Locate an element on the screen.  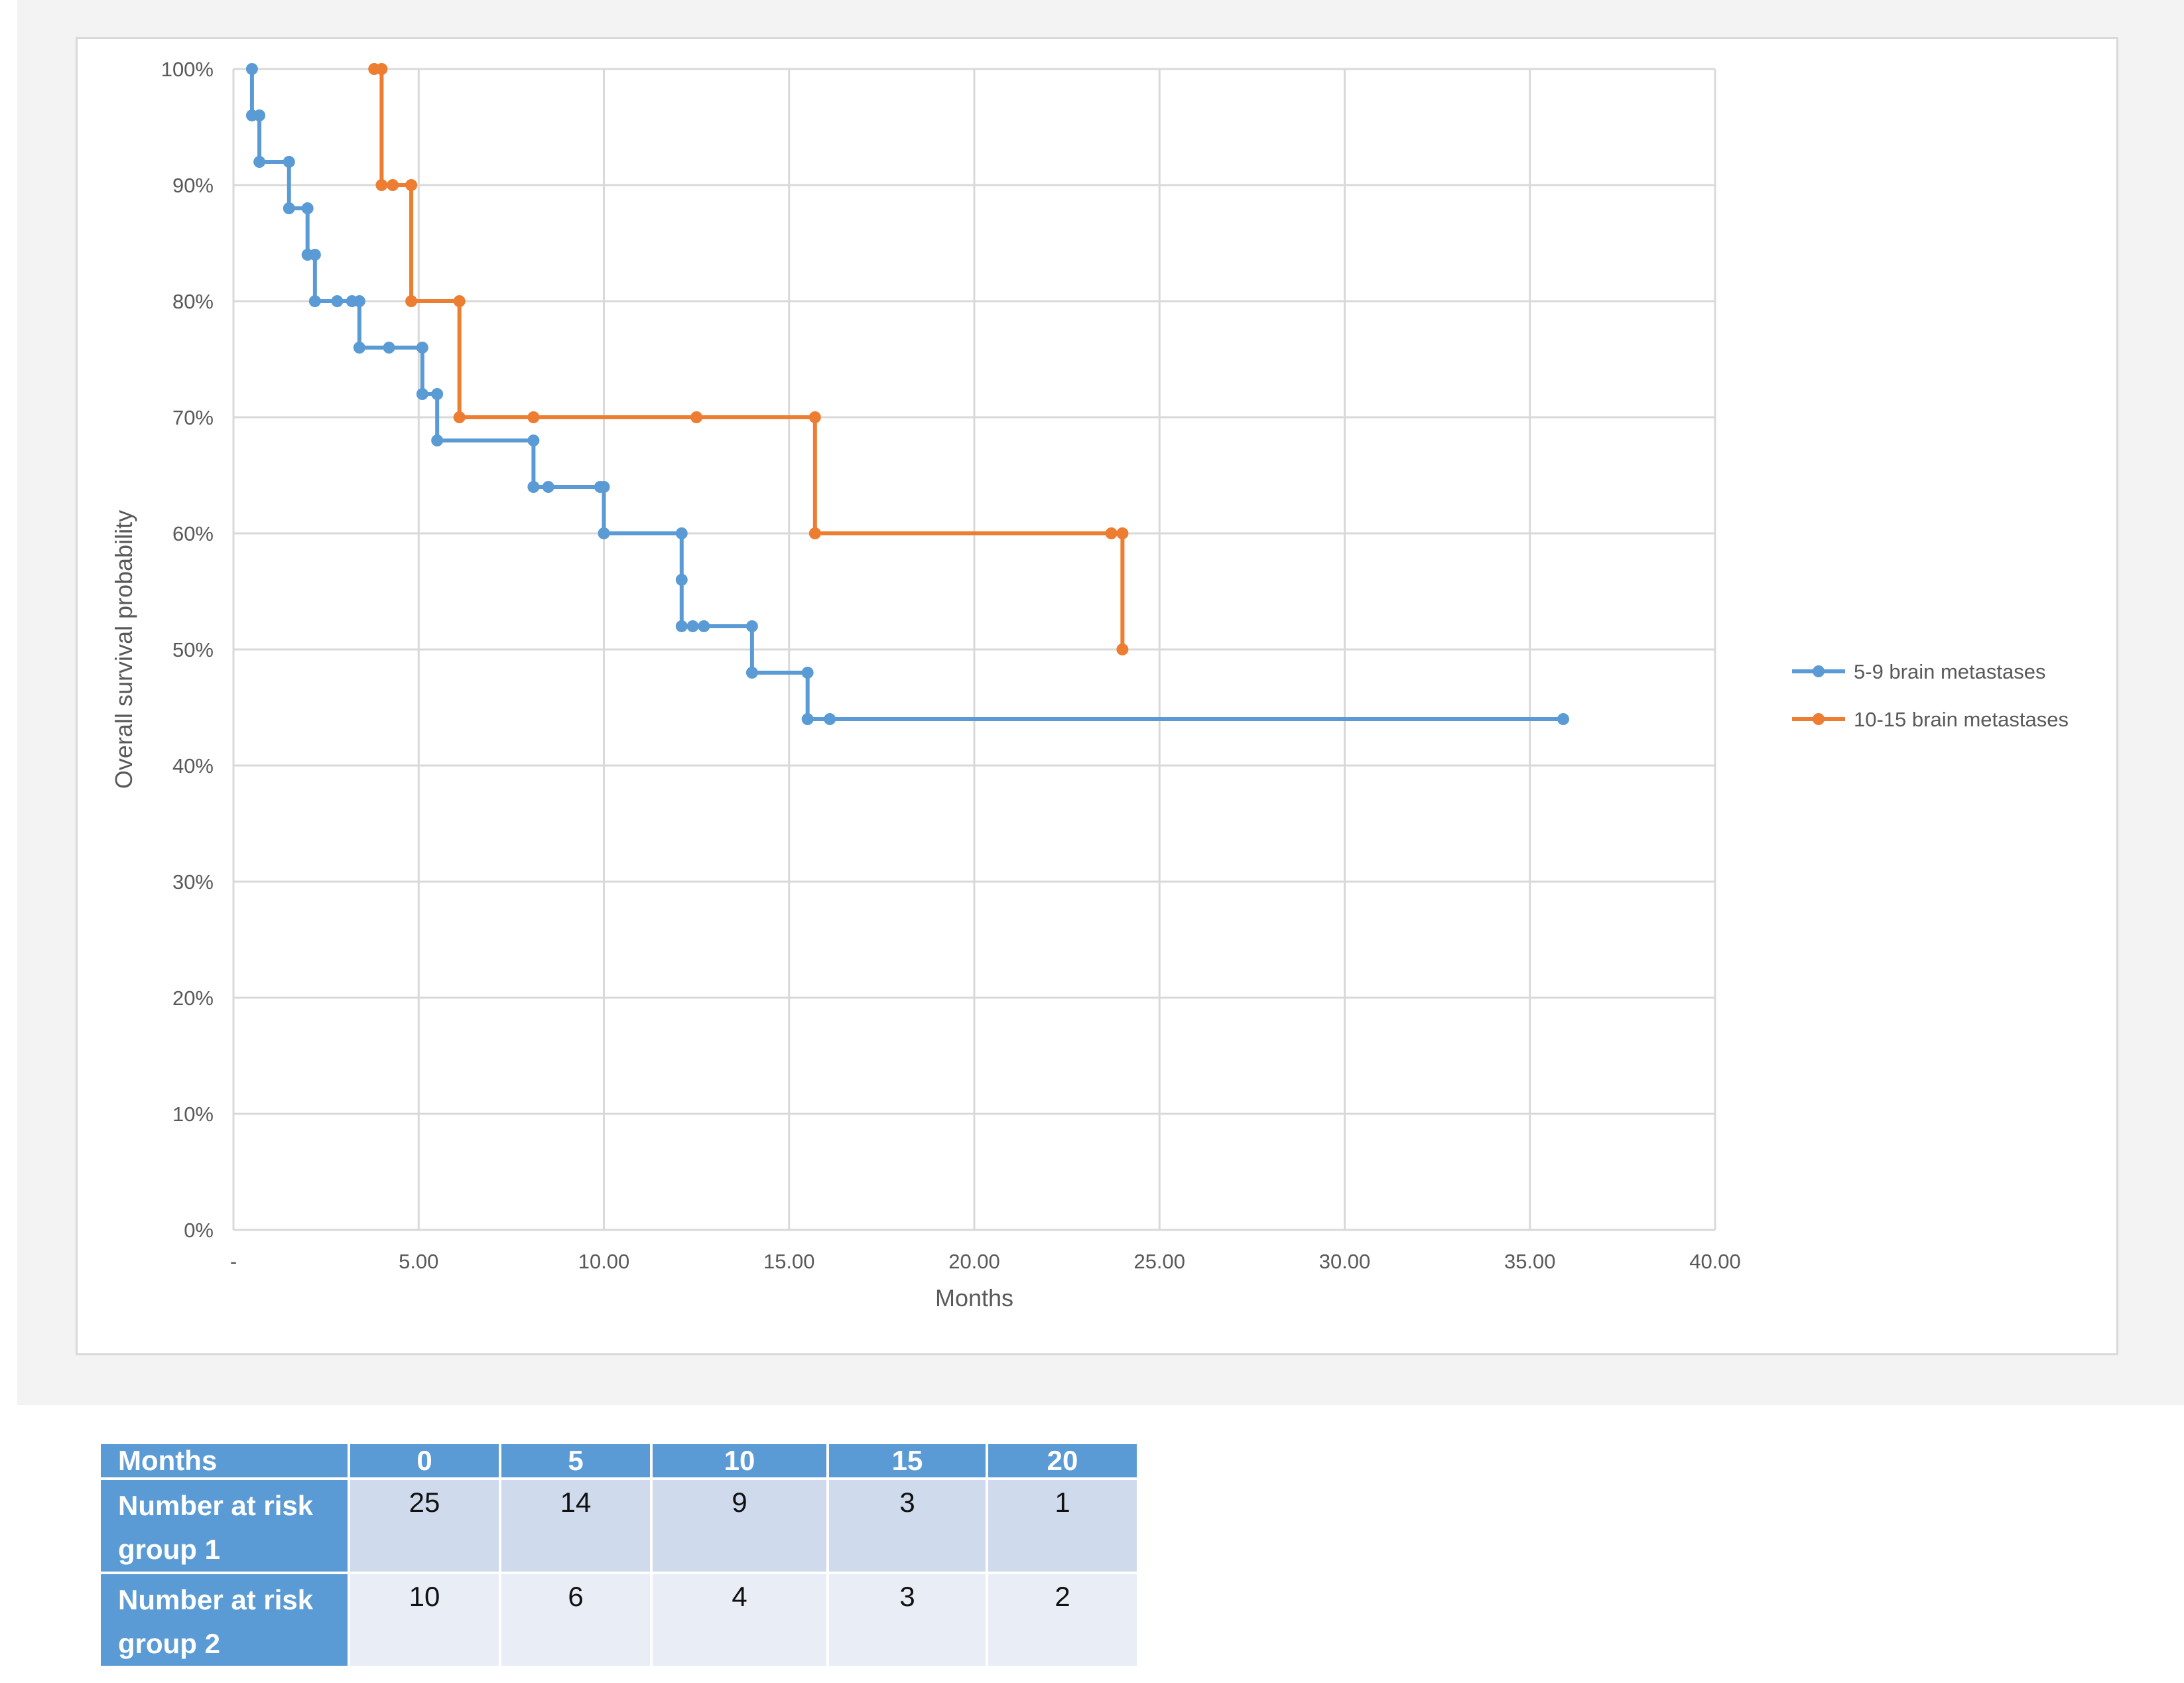
table-cell: 9 is located at coordinates (739, 1526).